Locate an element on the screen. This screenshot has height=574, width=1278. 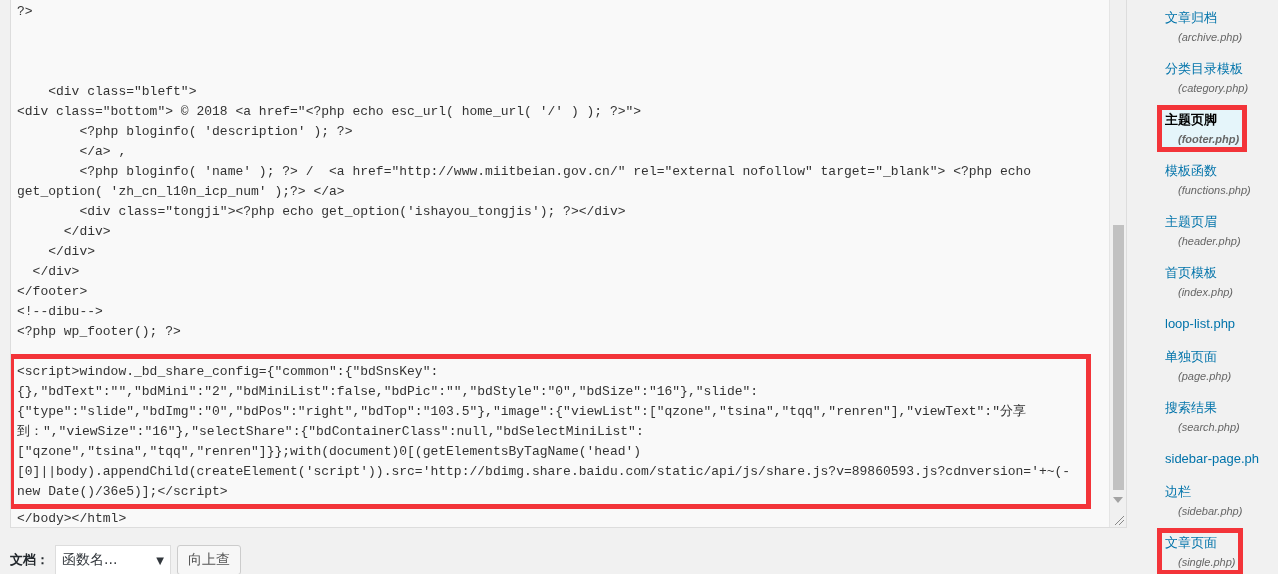
template-file-item: 文章页面 (single.php) is located at coordinates (1200, 551).